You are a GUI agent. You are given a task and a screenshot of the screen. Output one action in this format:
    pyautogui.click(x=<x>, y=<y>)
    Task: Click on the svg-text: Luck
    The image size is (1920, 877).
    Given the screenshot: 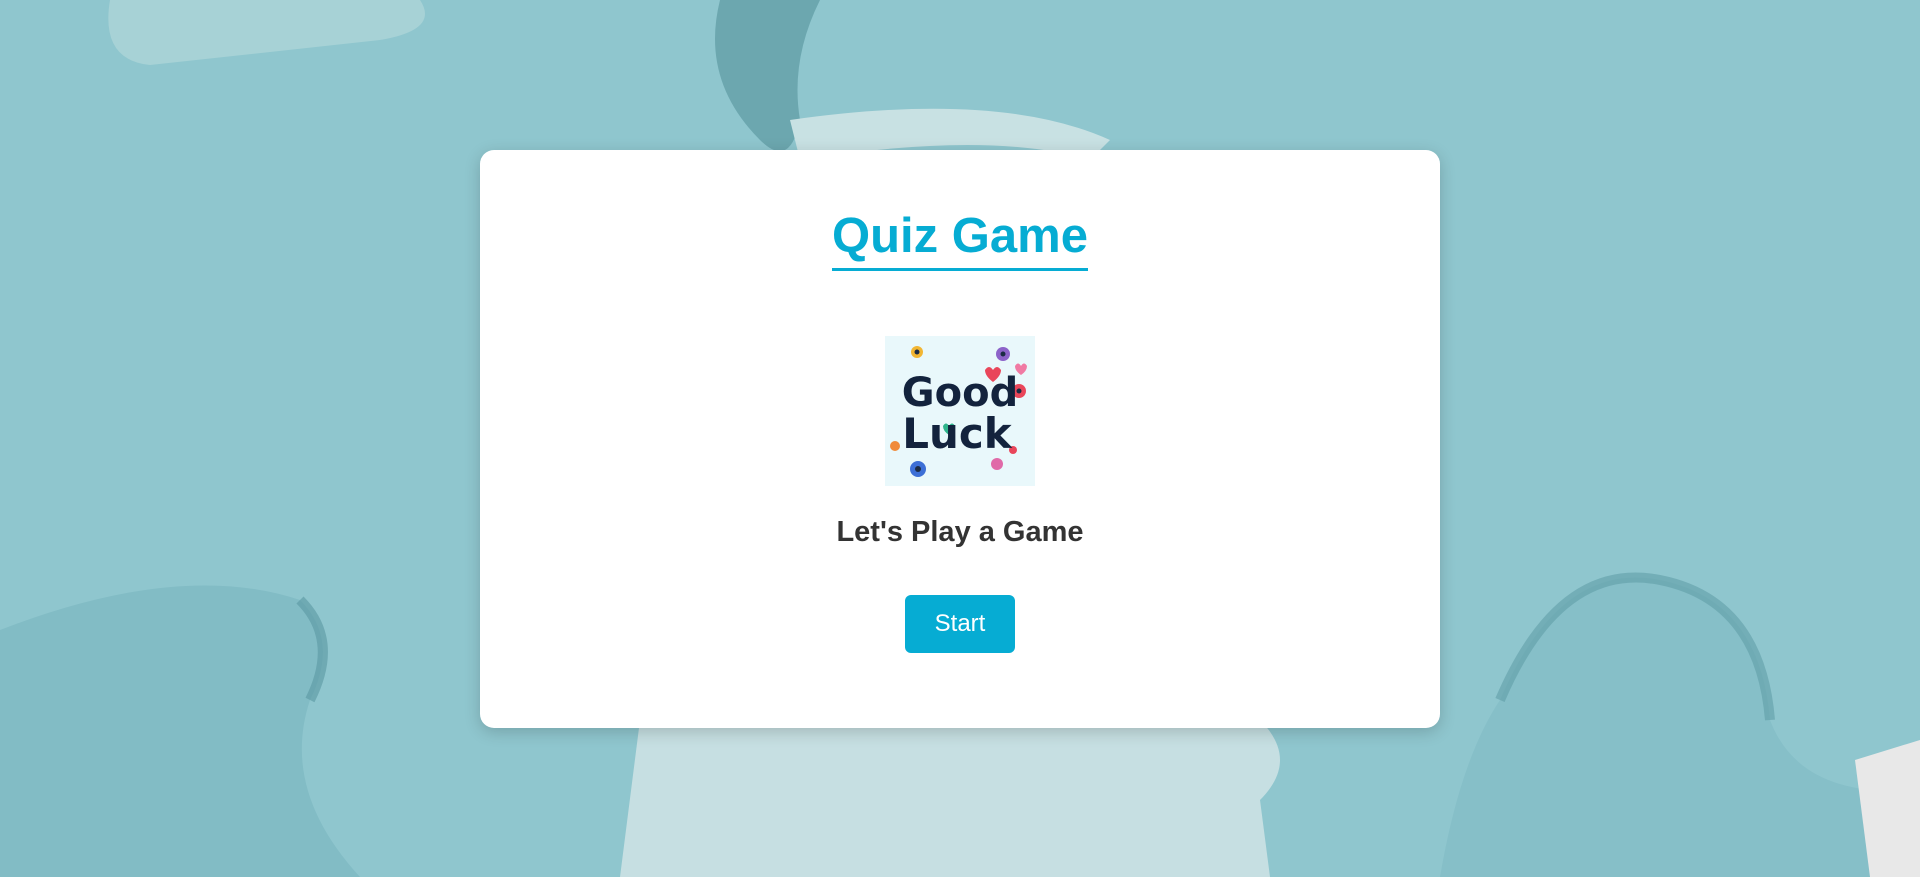 What is the action you would take?
    pyautogui.click(x=957, y=433)
    